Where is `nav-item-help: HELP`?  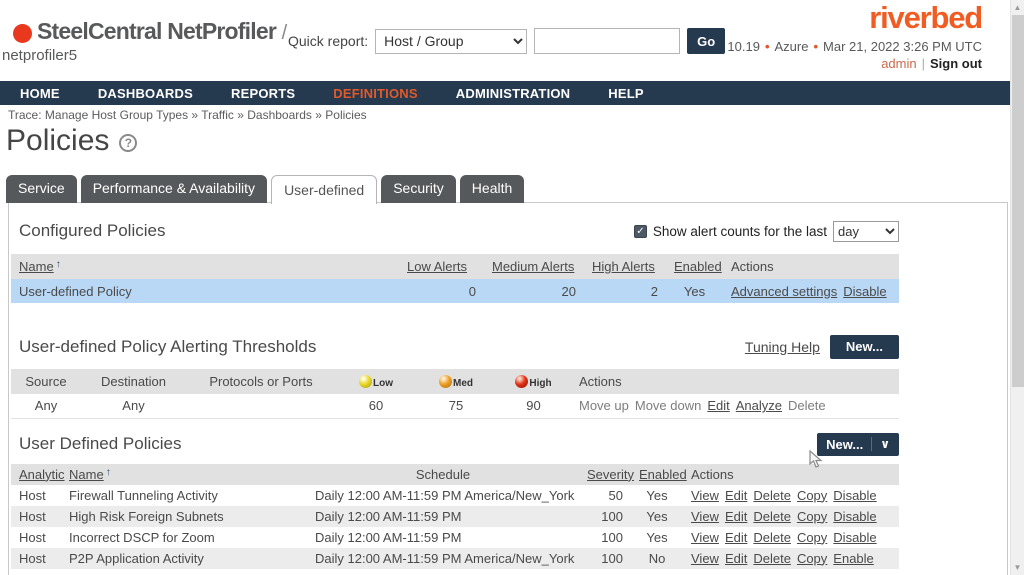
nav-item-help: HELP is located at coordinates (625, 93).